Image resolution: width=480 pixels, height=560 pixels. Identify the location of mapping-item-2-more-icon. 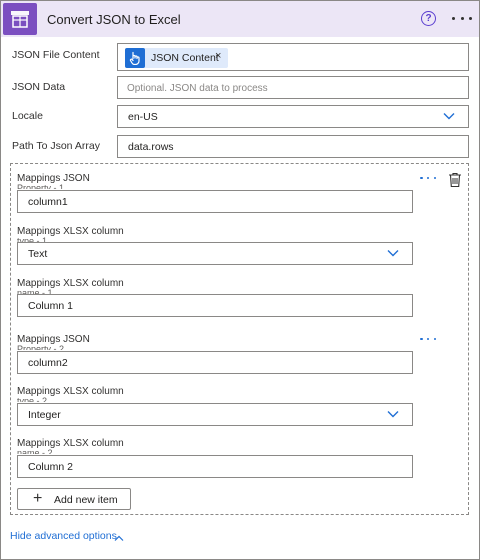
(428, 339).